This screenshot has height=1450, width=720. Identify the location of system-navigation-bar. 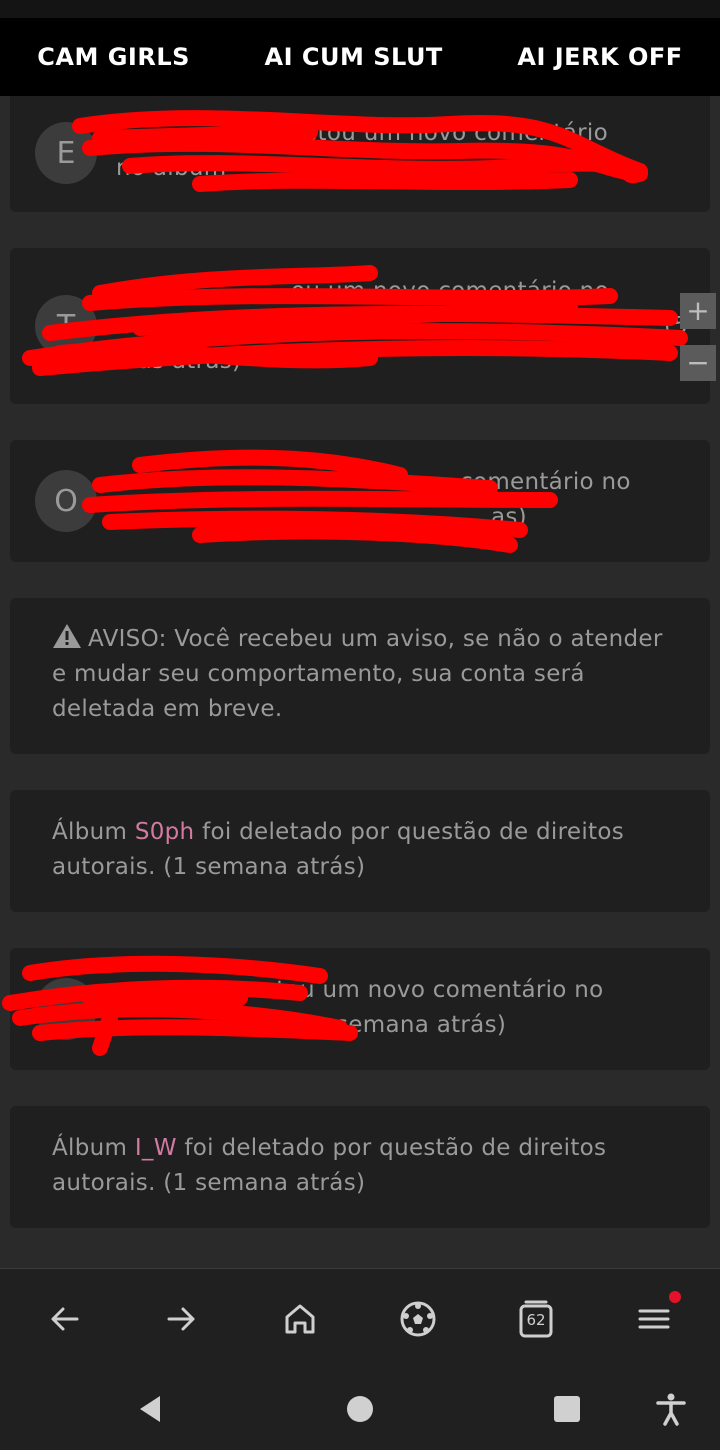
(360, 1409).